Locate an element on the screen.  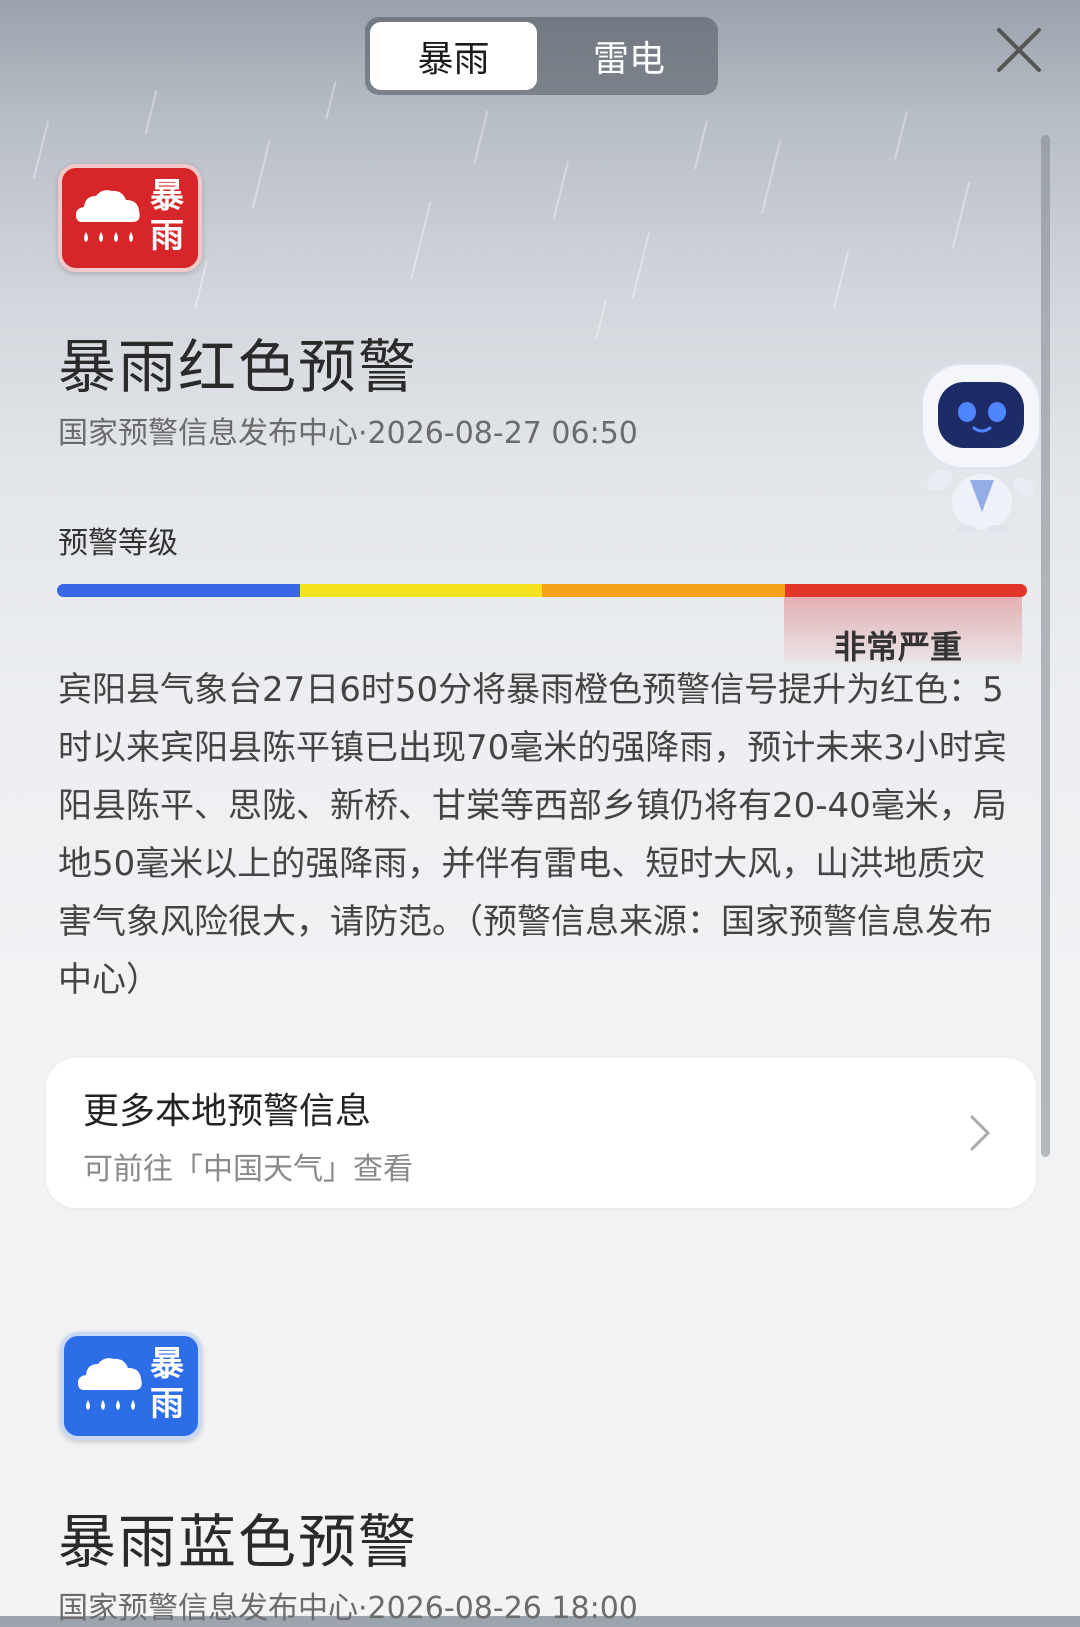
warning-meta: 国家预警信息发布中心·2026-08-26 18:00 is located at coordinates (348, 1608).